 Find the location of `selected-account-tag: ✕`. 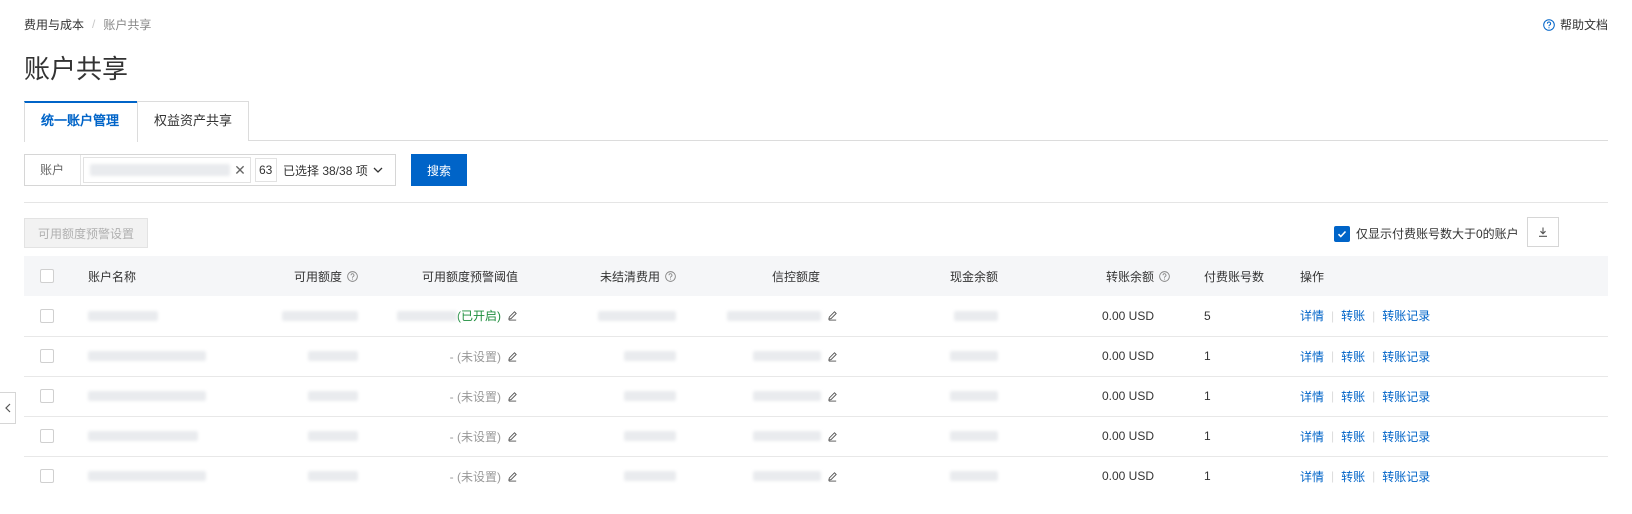

selected-account-tag: ✕ is located at coordinates (167, 170).